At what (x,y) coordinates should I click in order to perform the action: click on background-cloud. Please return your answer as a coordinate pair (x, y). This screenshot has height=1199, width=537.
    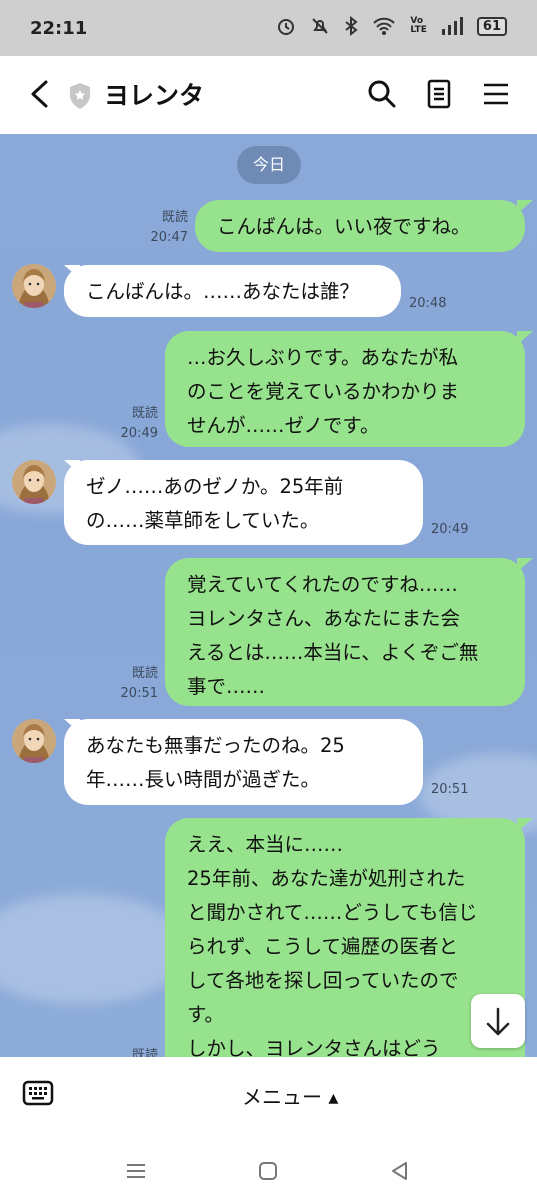
    Looking at the image, I should click on (95, 949).